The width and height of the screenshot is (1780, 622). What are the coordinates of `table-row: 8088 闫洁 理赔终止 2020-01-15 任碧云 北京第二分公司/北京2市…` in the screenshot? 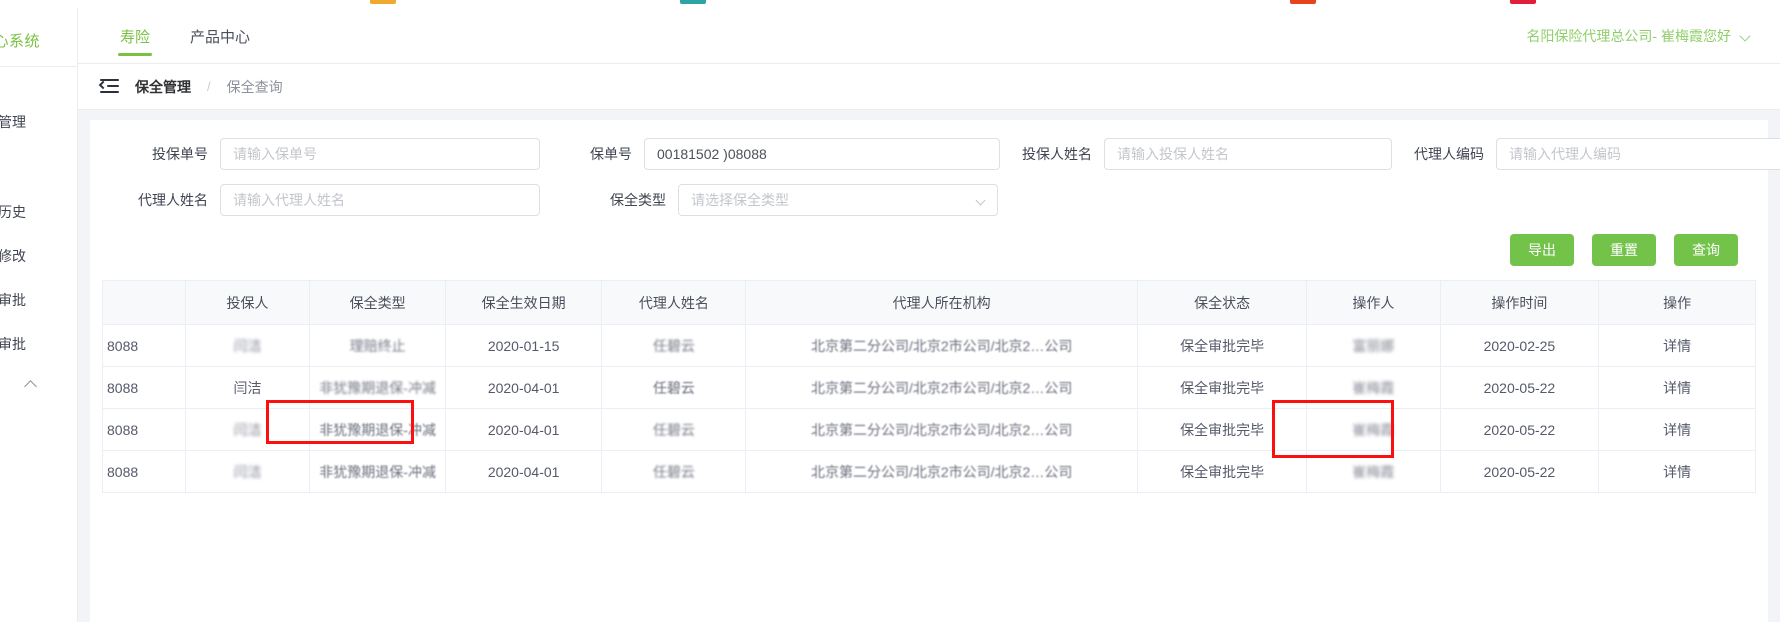 It's located at (929, 345).